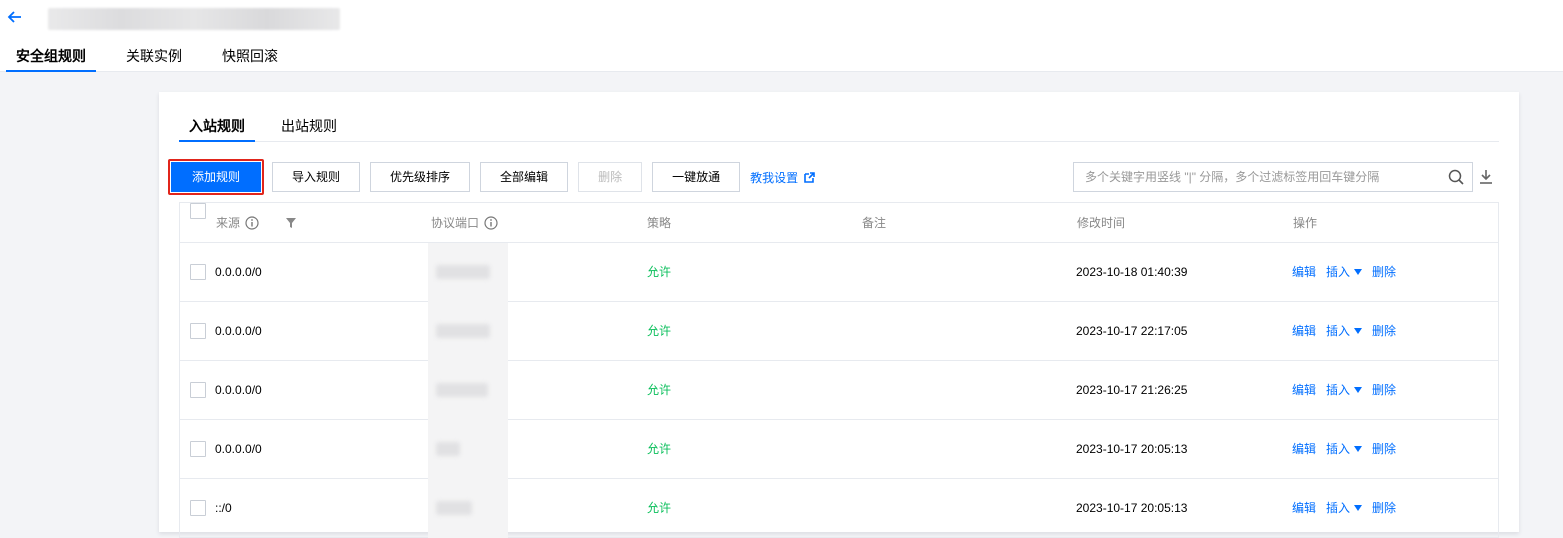 This screenshot has height=538, width=1563. What do you see at coordinates (15, 17) in the screenshot?
I see `back-arrow-icon` at bounding box center [15, 17].